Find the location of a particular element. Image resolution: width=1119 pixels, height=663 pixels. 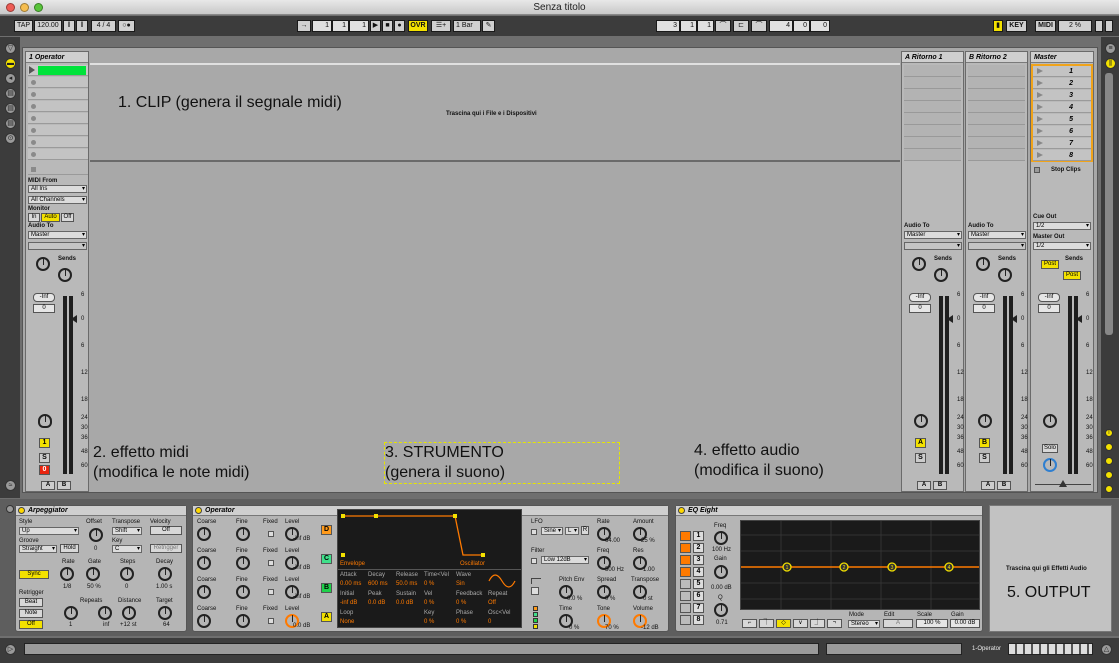

eq-mode-select: Stereo is located at coordinates (864, 624).